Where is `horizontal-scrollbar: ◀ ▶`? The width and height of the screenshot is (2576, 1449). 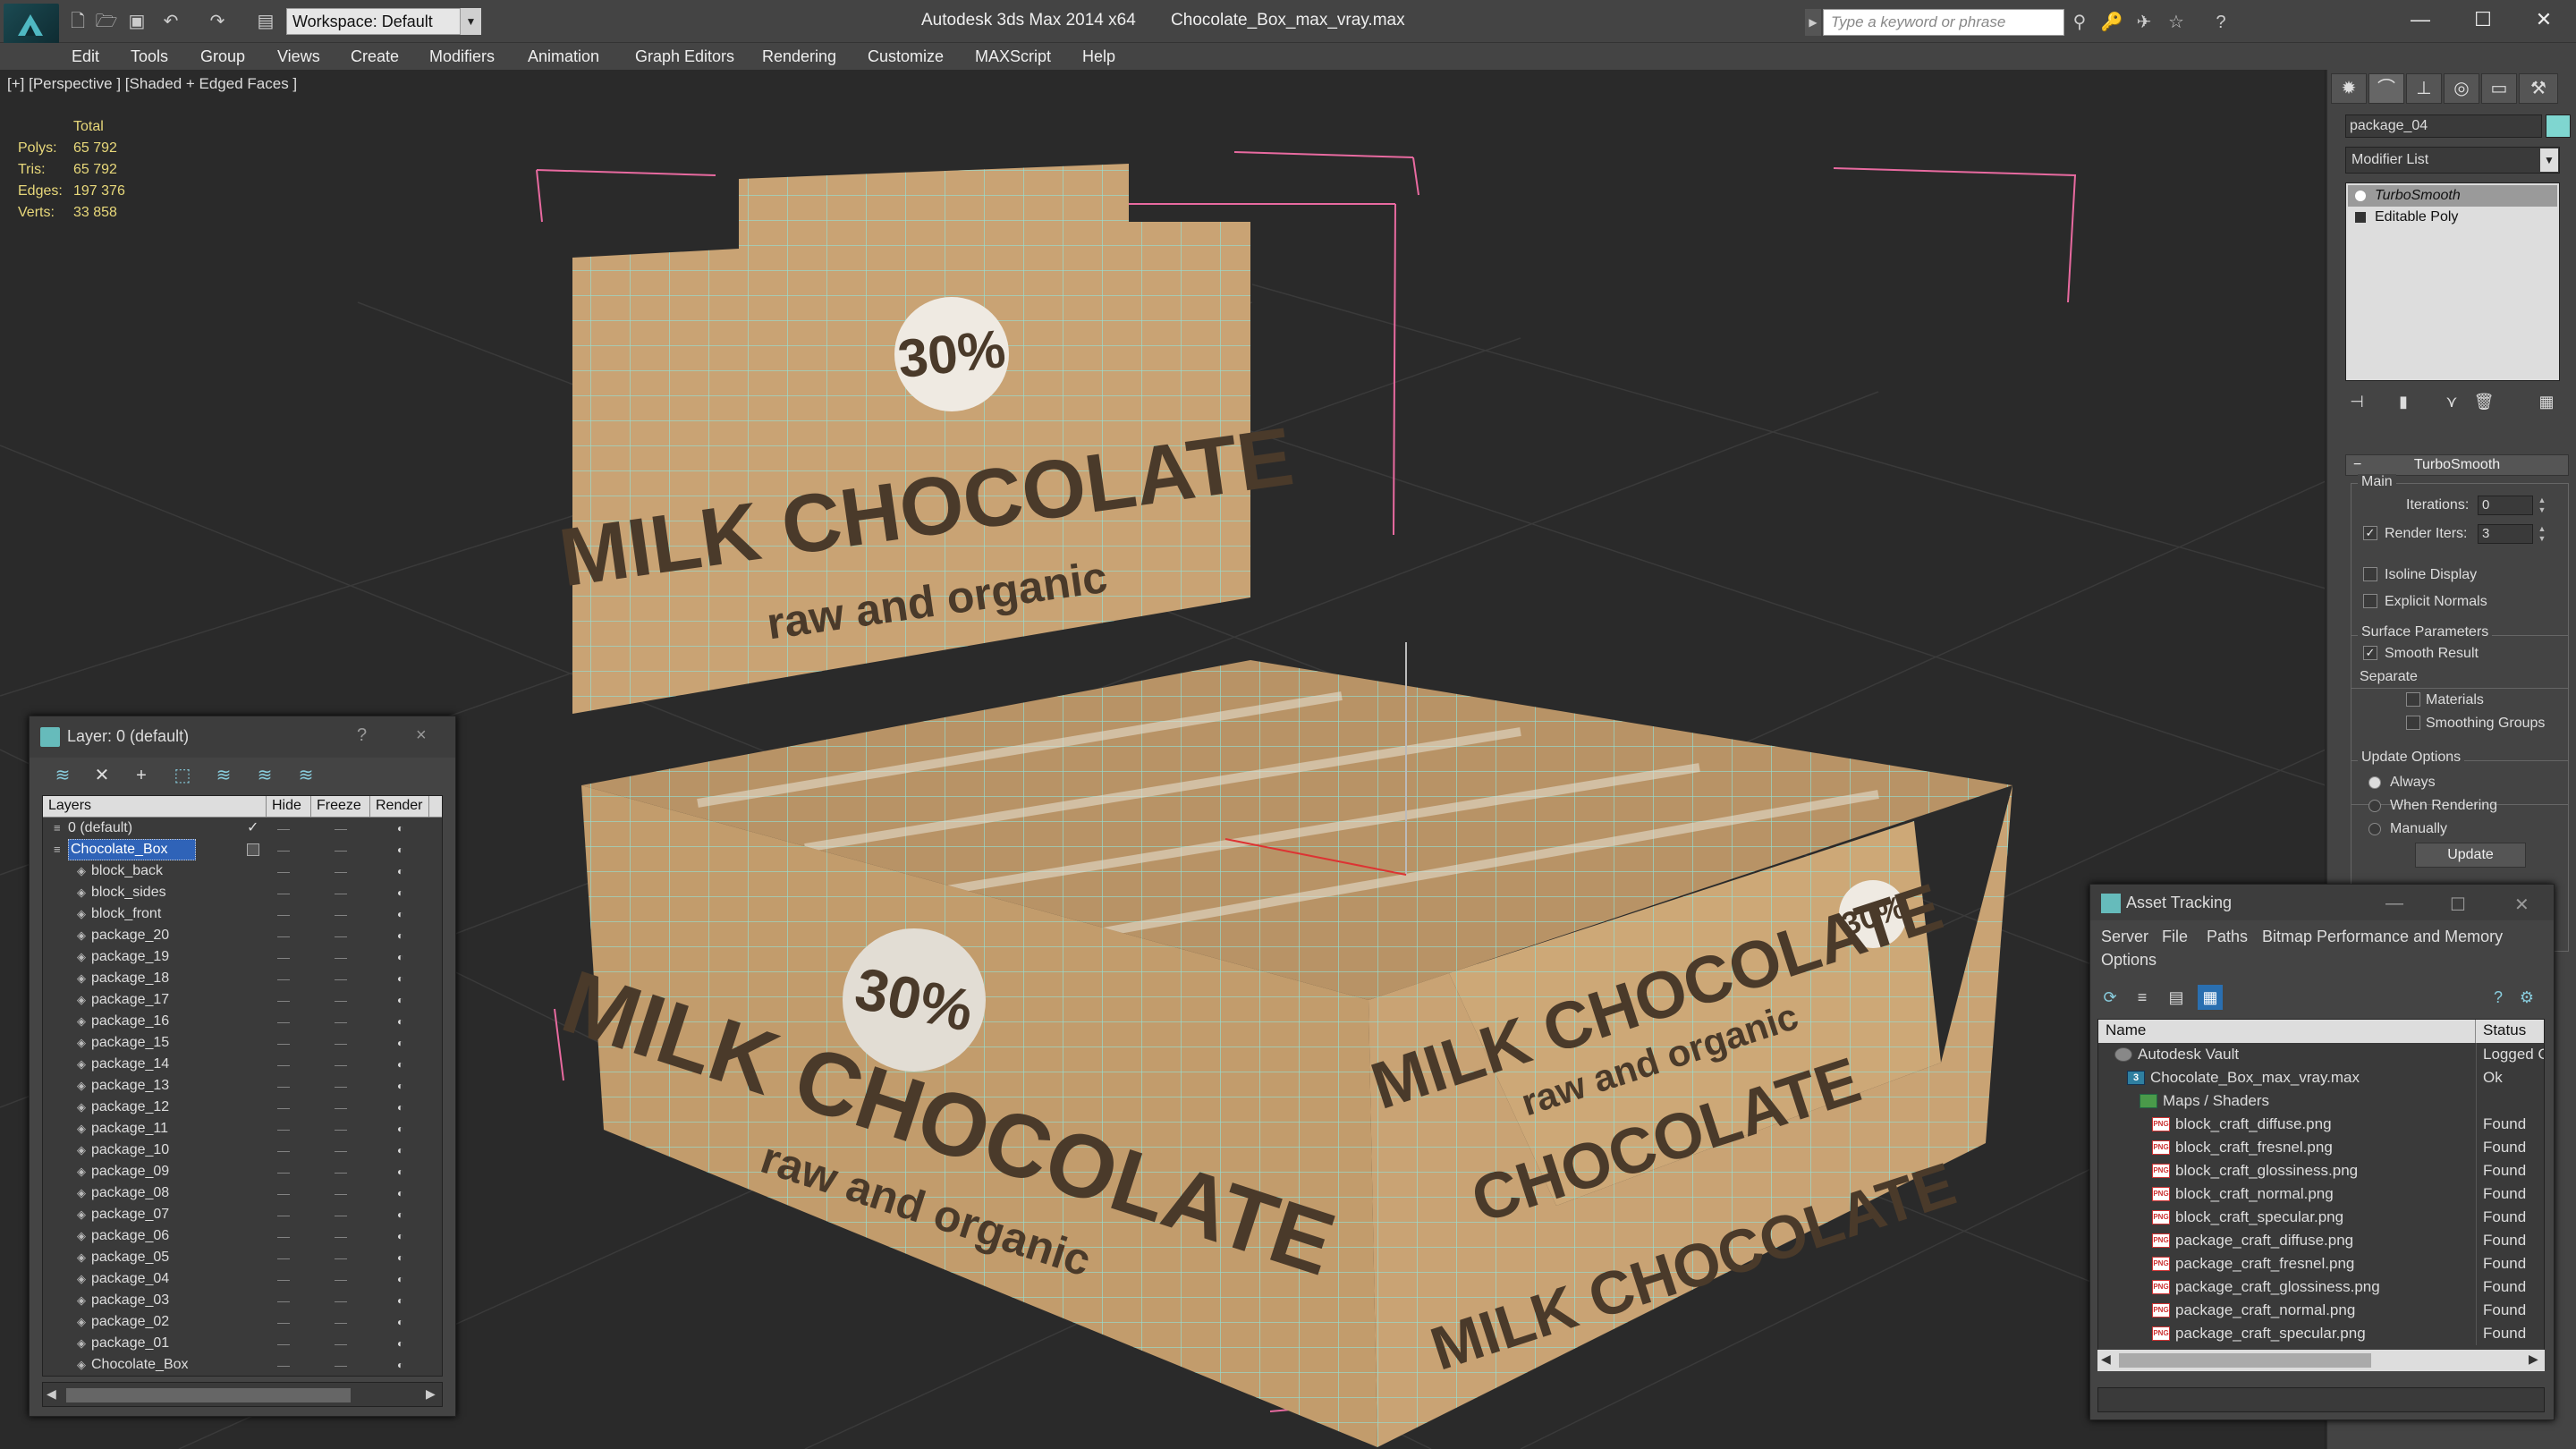
horizontal-scrollbar: ◀ ▶ is located at coordinates (2321, 1360).